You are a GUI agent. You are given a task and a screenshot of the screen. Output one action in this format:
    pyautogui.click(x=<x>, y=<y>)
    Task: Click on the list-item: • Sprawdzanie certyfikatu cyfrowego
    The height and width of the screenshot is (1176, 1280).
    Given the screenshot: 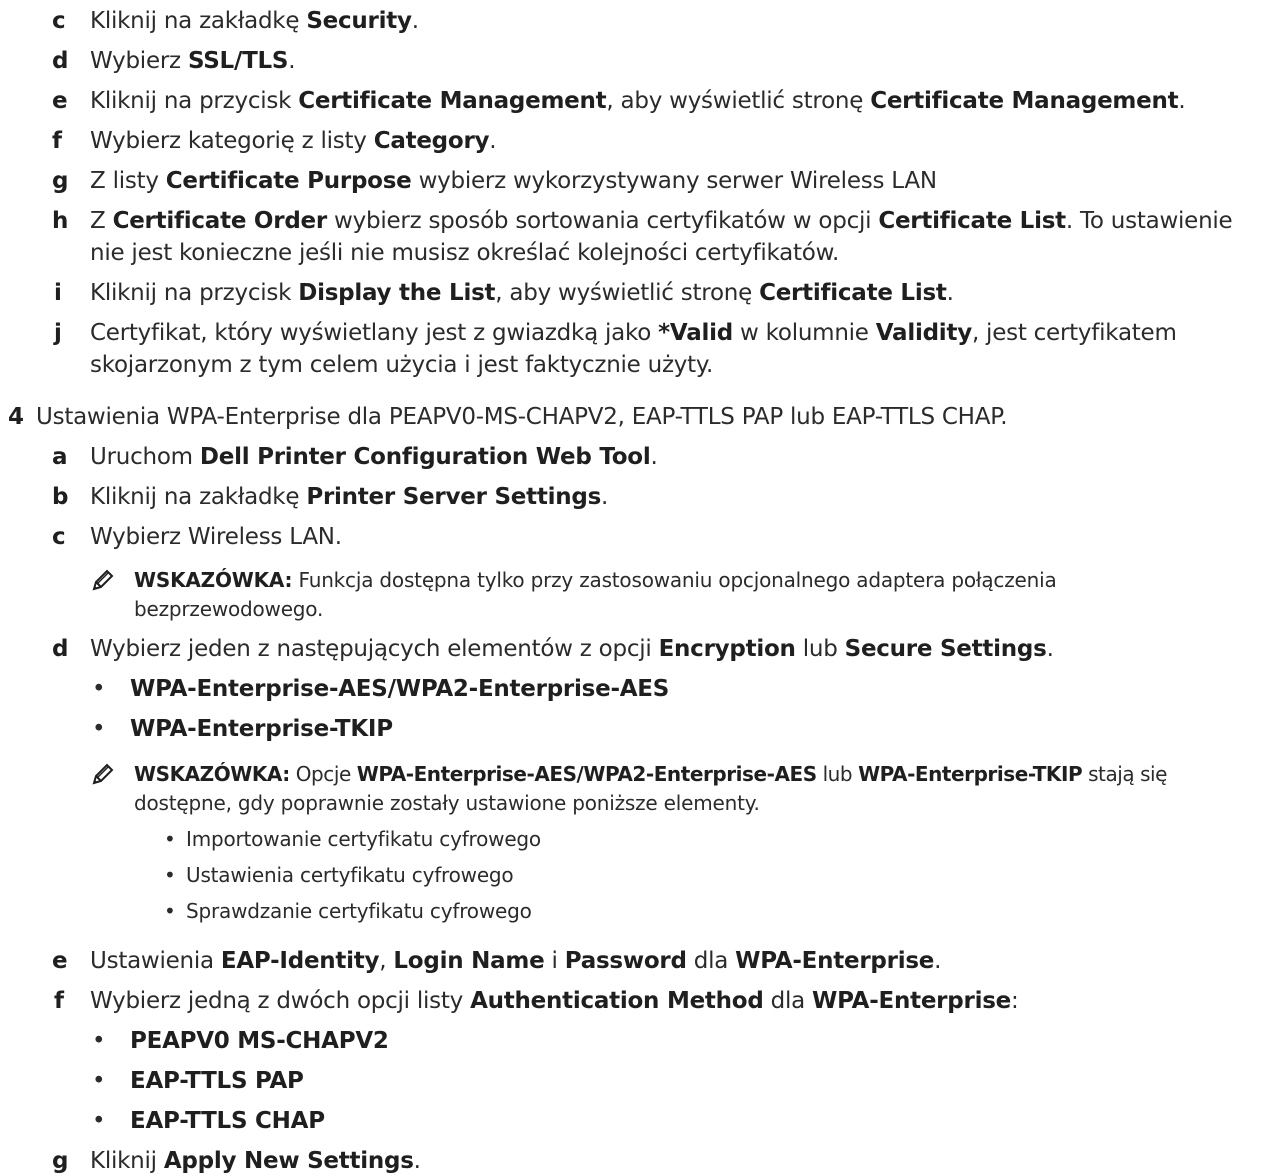 What is the action you would take?
    pyautogui.click(x=348, y=911)
    